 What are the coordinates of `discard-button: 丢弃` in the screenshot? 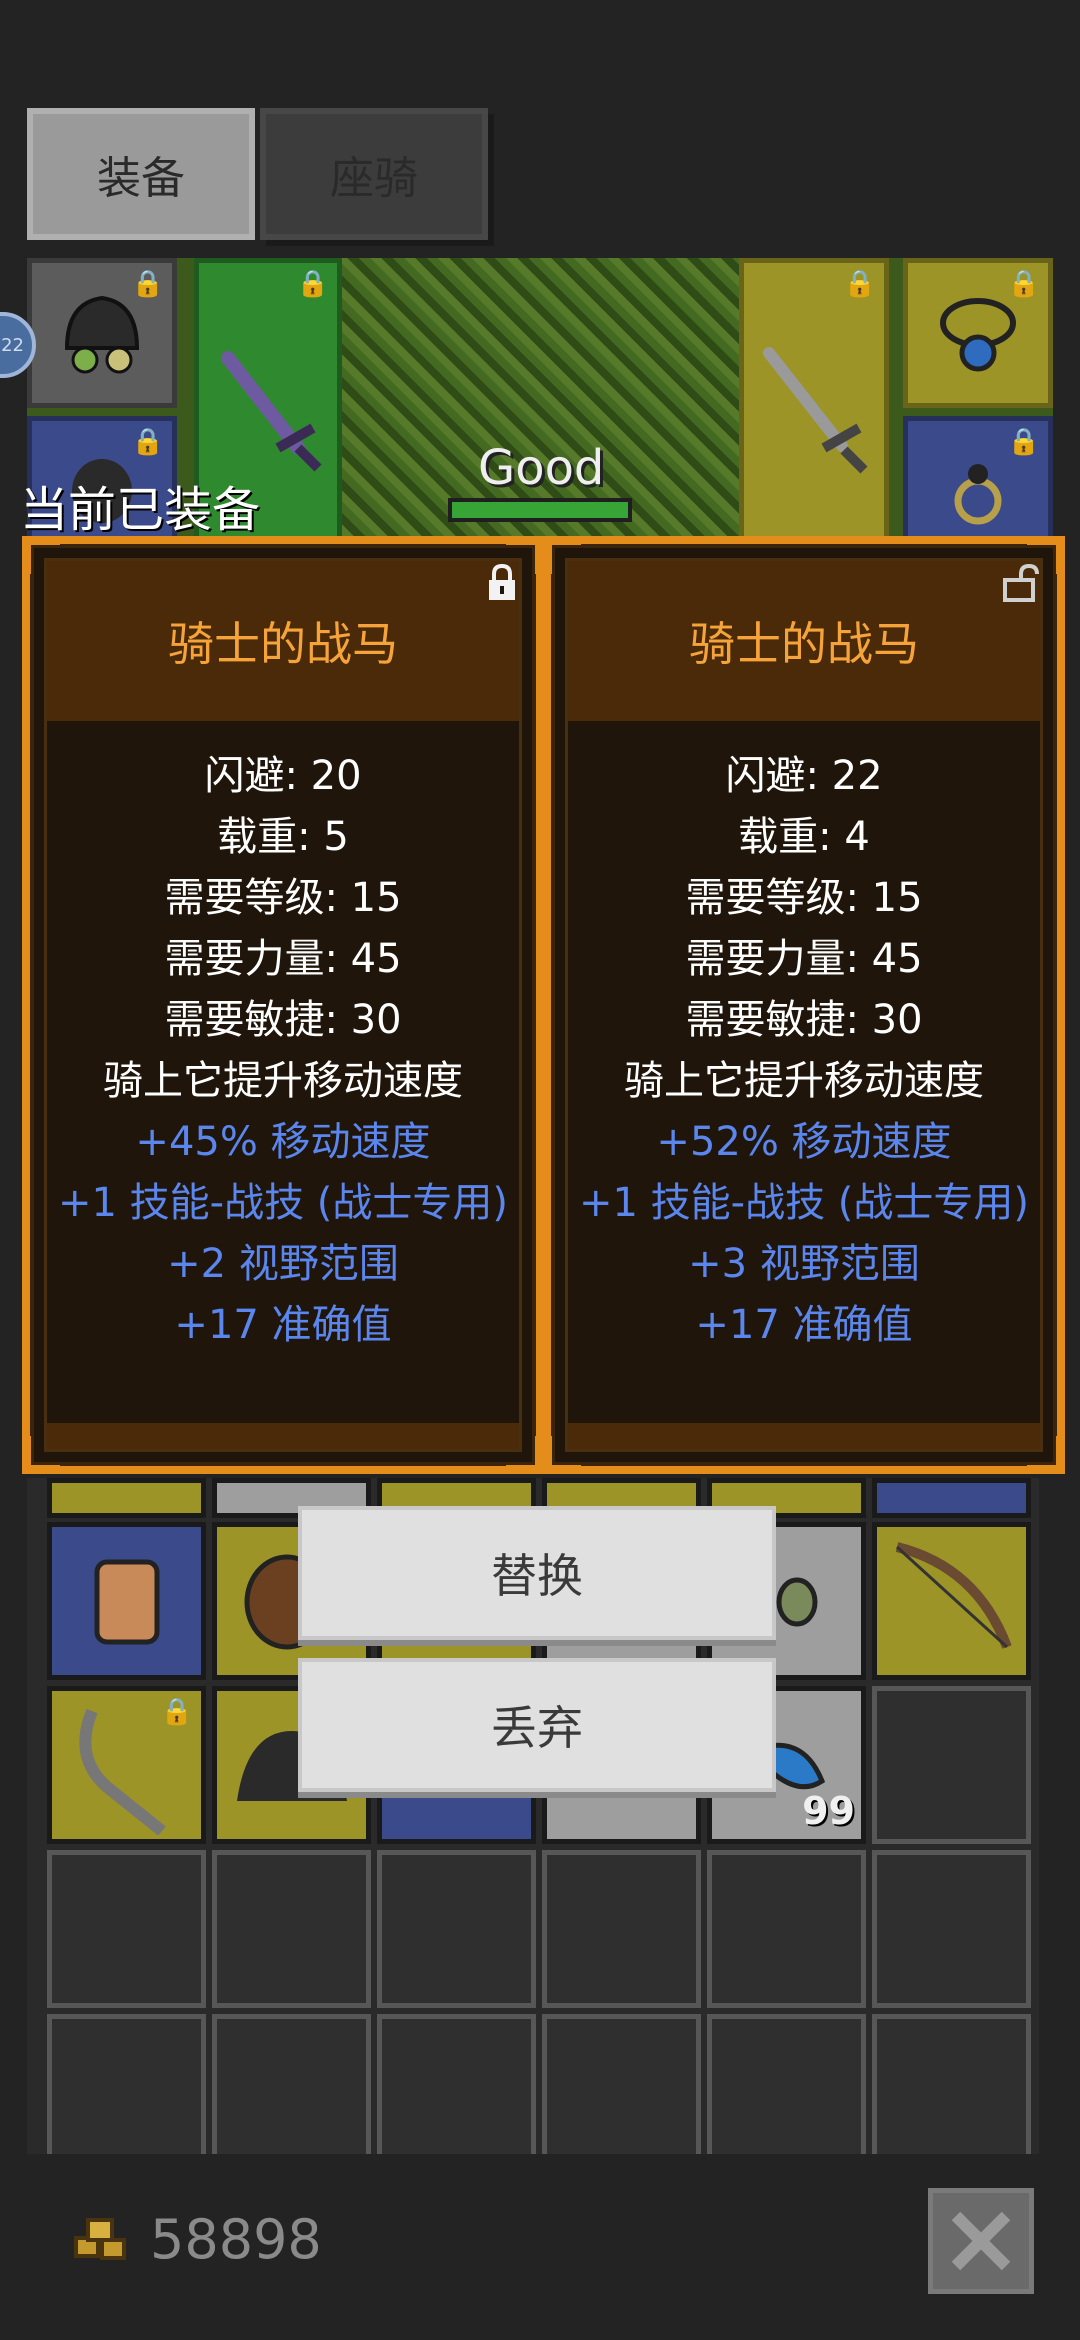 It's located at (537, 1725).